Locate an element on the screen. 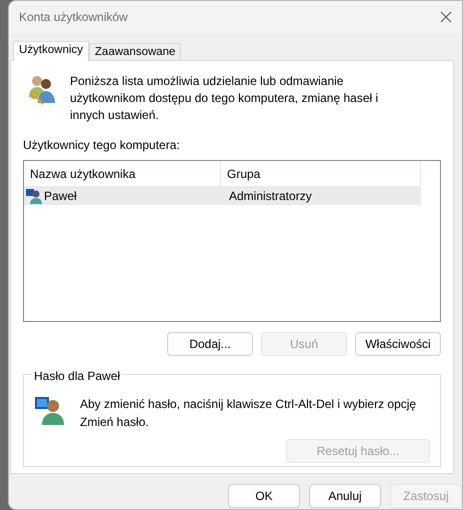 The image size is (463, 510). properties-button: Właściwości is located at coordinates (398, 344).